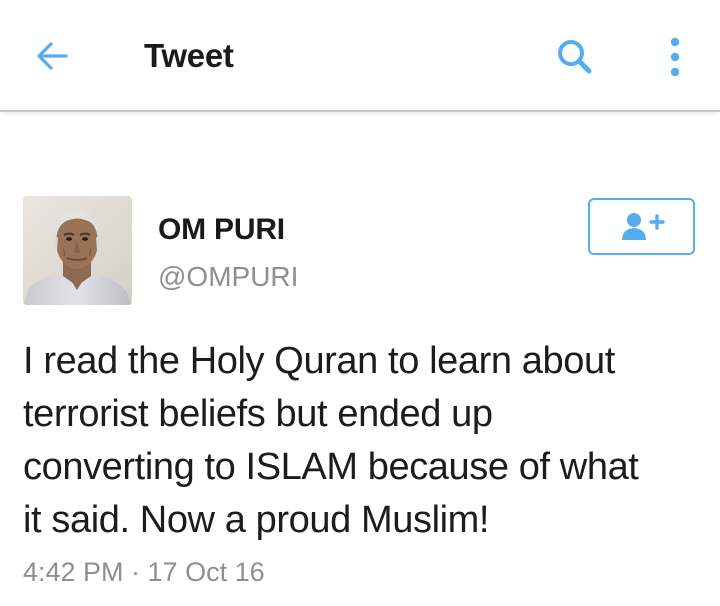 This screenshot has width=720, height=606. What do you see at coordinates (144, 572) in the screenshot?
I see `tweet-timestamp: 4:42 PM · 17 Oct 16` at bounding box center [144, 572].